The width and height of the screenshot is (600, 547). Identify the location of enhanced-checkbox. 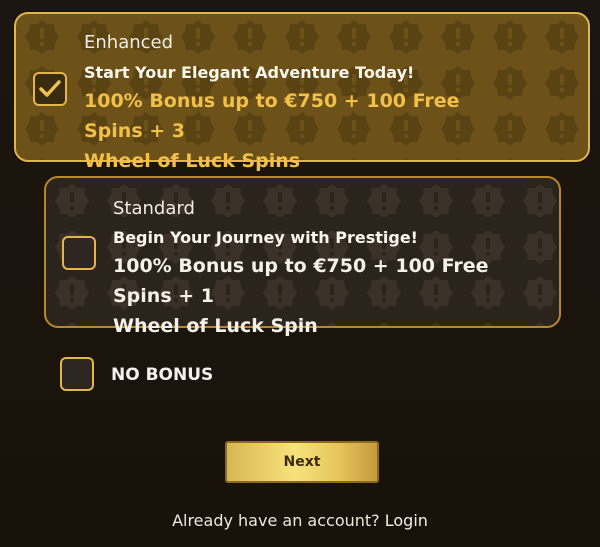
(50, 89).